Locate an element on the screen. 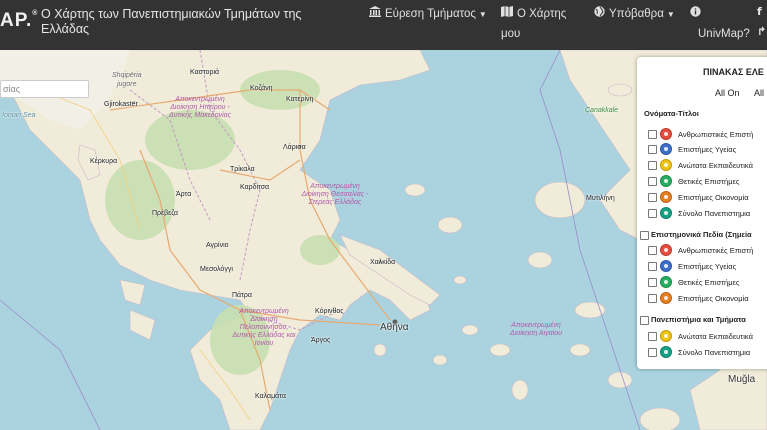 This screenshot has height=430, width=767. map-label: Μυτιλήνη is located at coordinates (600, 198).